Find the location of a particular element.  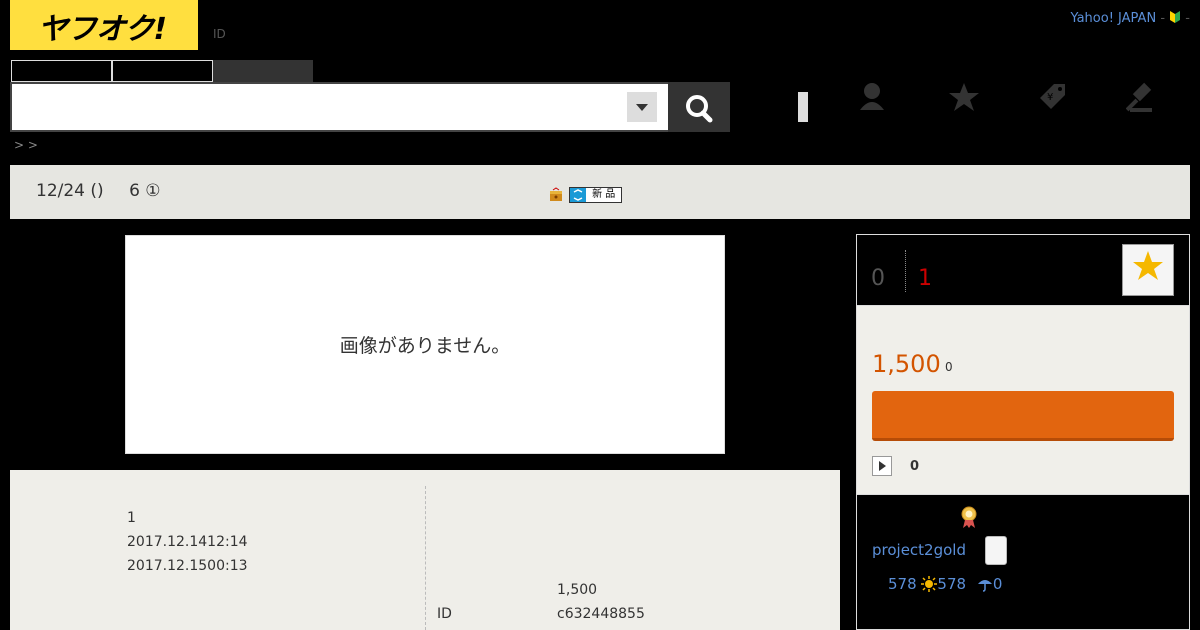

new-badge-label: 新 品 is located at coordinates (604, 194).